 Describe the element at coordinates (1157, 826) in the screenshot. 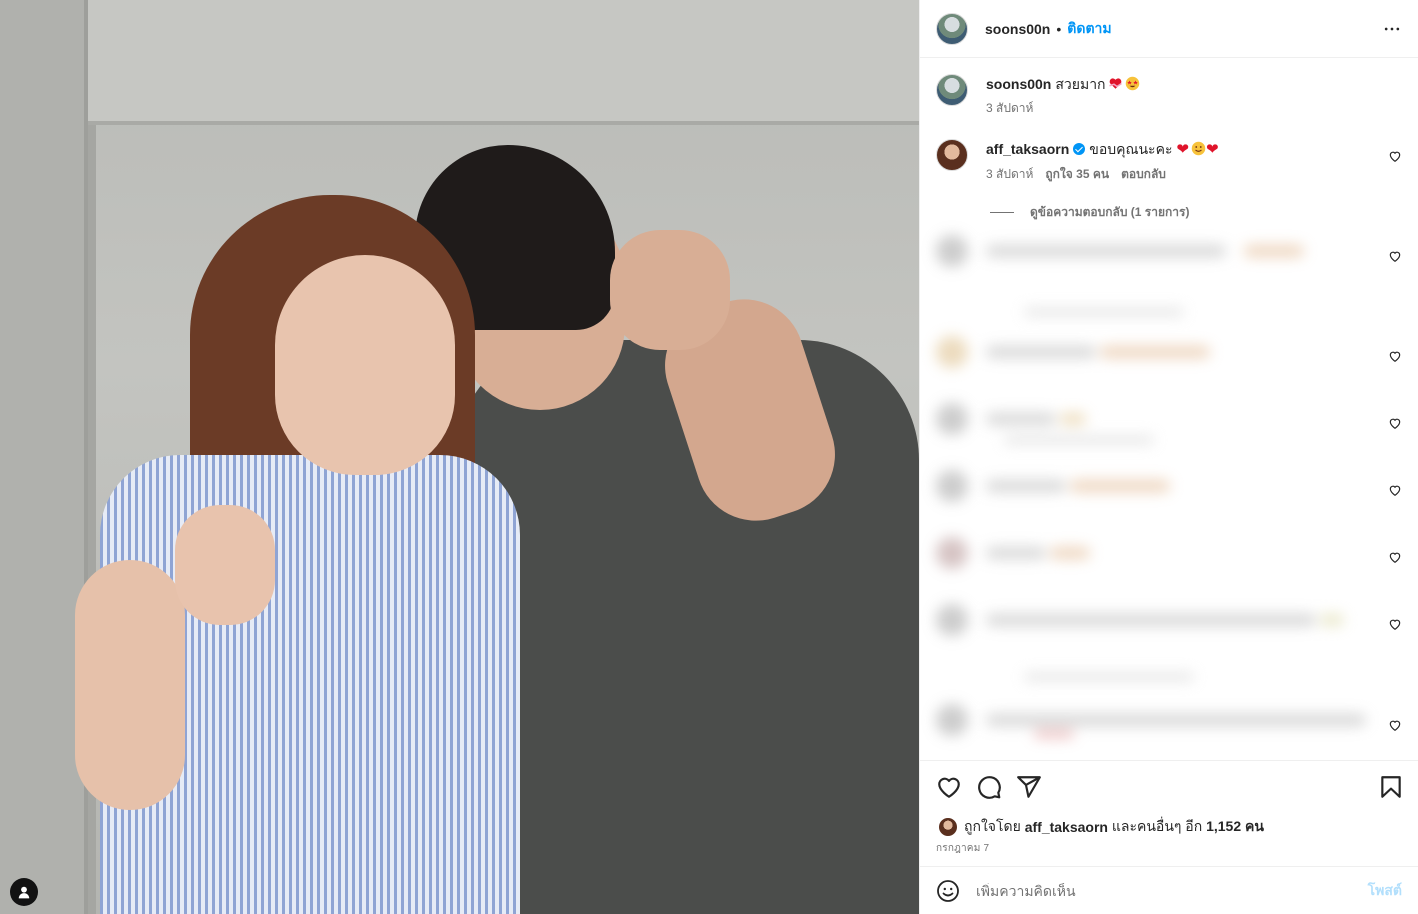

I see `likes-middle: และคนอื่นๆ อีก` at that location.